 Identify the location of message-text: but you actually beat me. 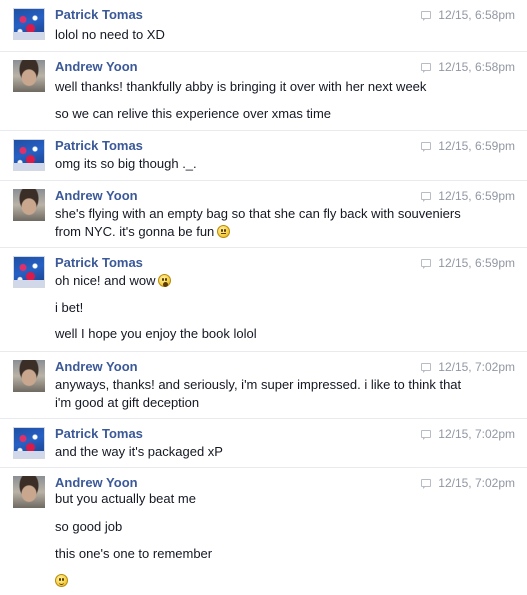
(125, 498).